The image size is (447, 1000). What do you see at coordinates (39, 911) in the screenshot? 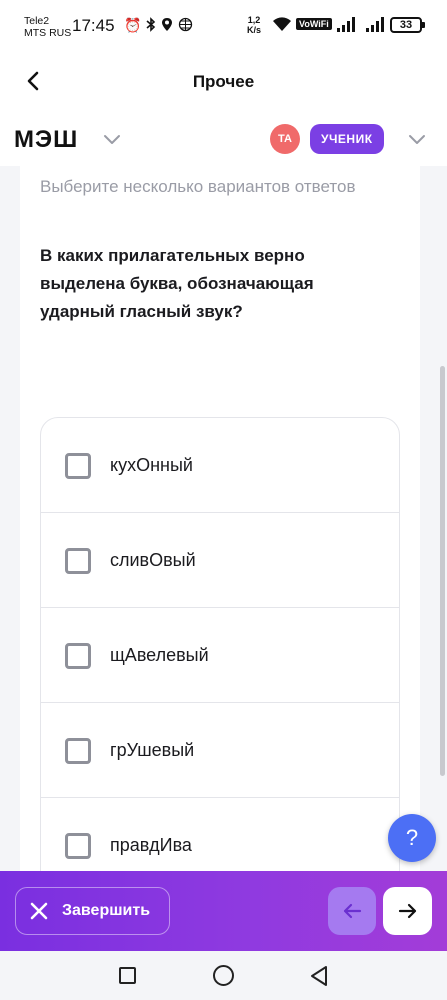
I see `close-icon` at bounding box center [39, 911].